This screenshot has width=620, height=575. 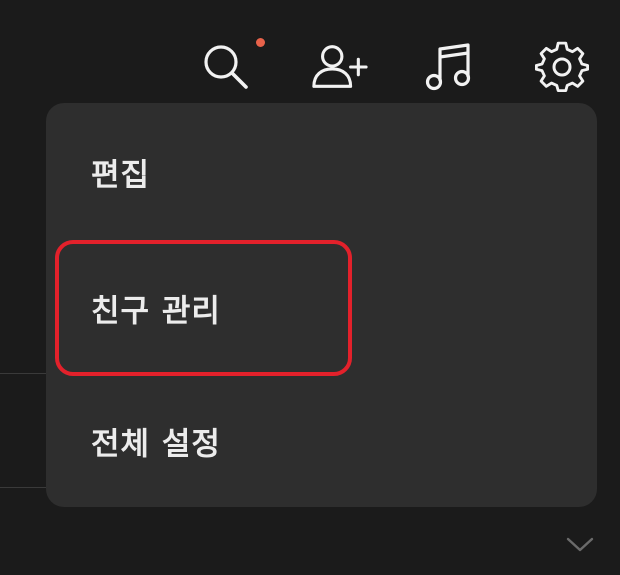 What do you see at coordinates (449, 67) in the screenshot?
I see `music-icon` at bounding box center [449, 67].